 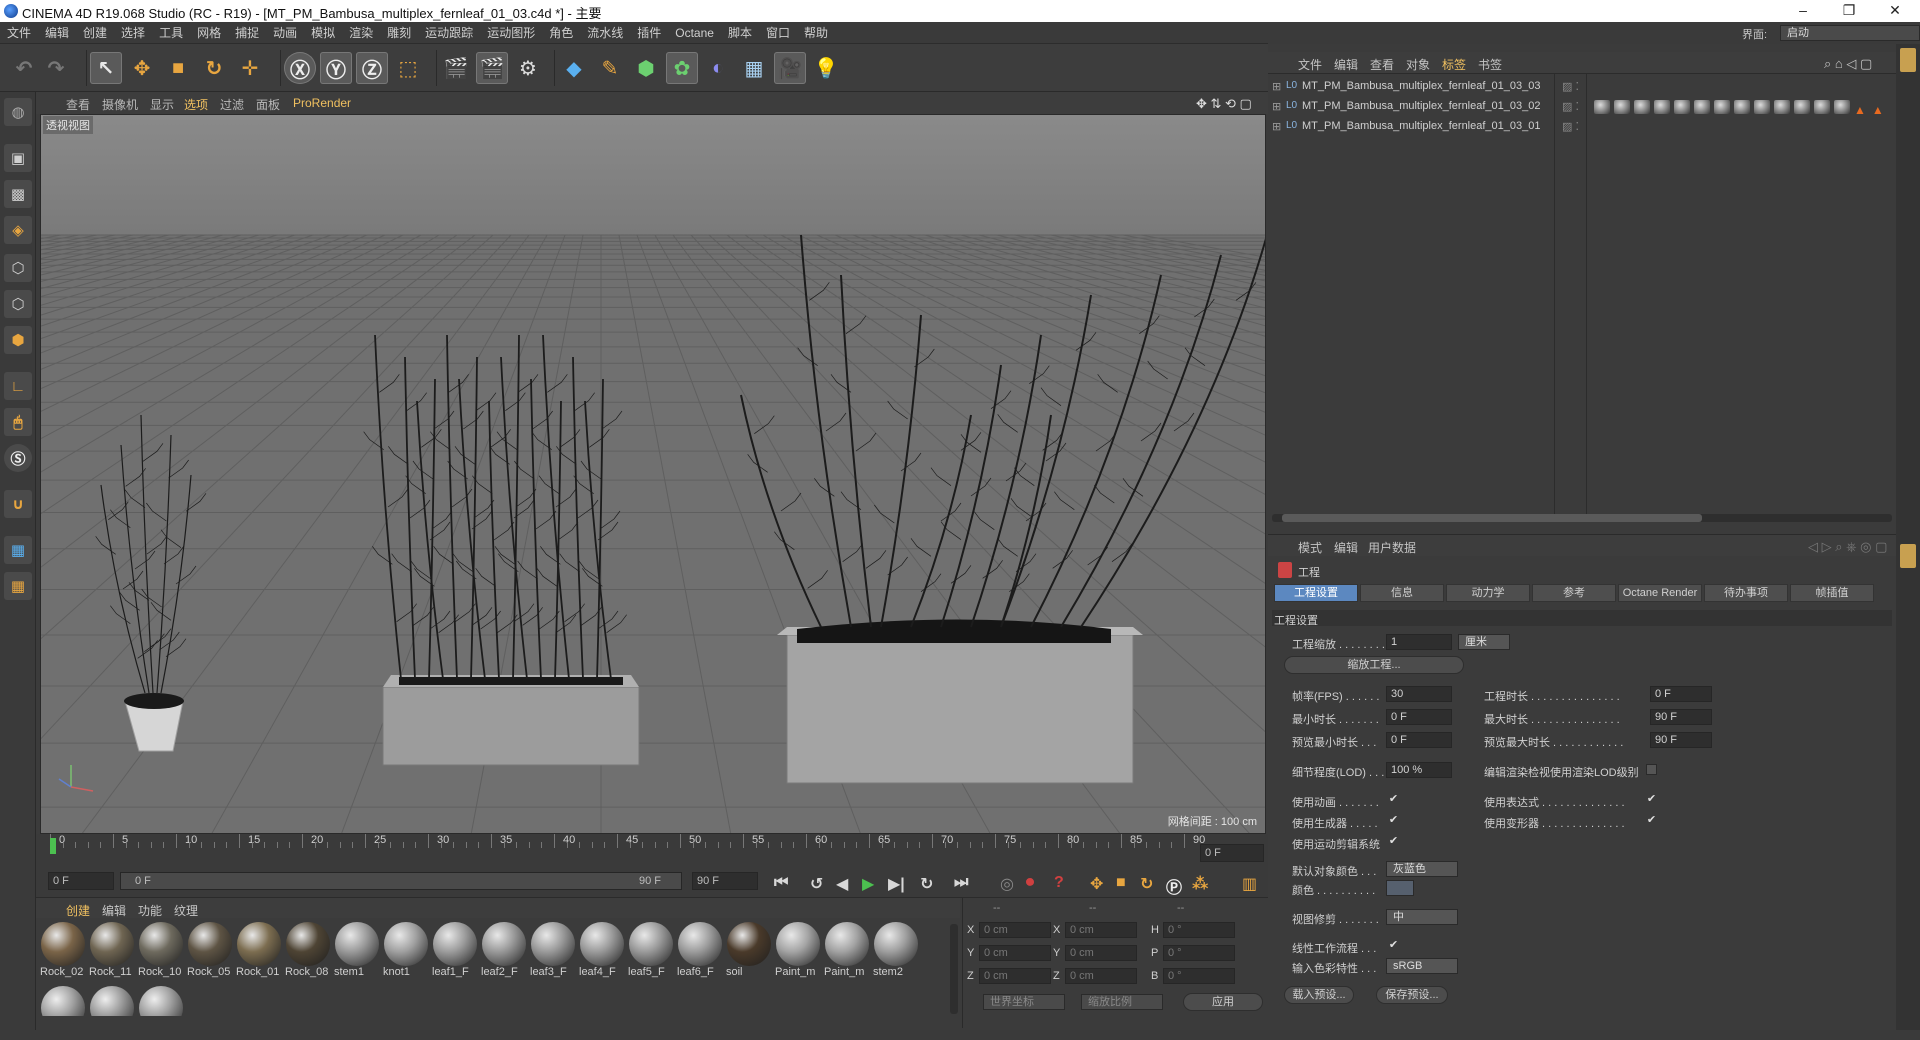 I want to click on linear-workflow-checkbox: ✔, so click(x=1393, y=945).